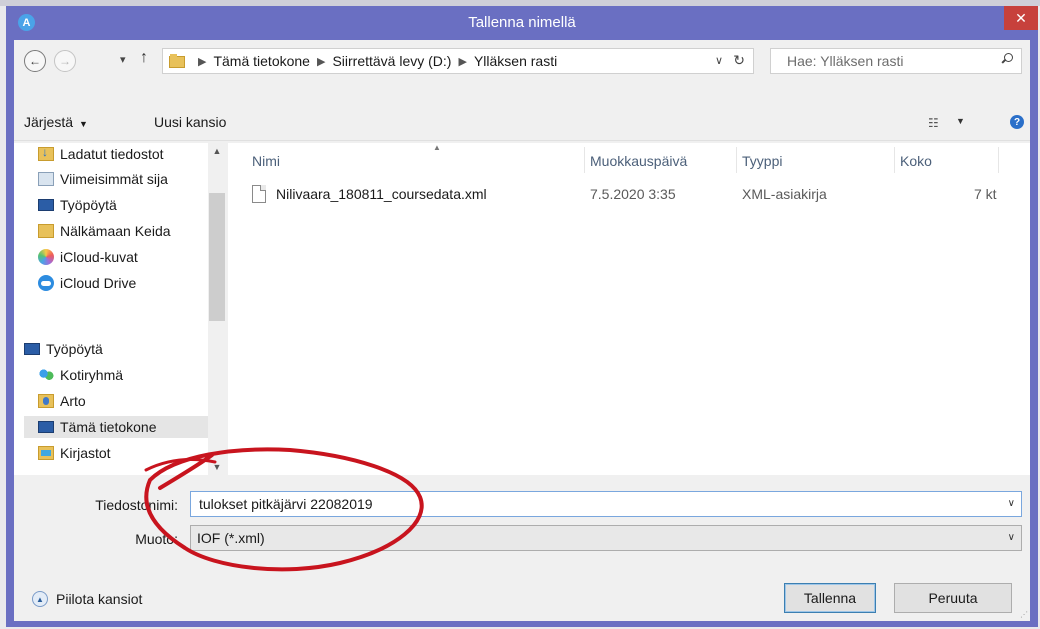 This screenshot has height=629, width=1040. I want to click on breadcrumb-removable-disk: Siirrettävä levy (D:), so click(391, 61).